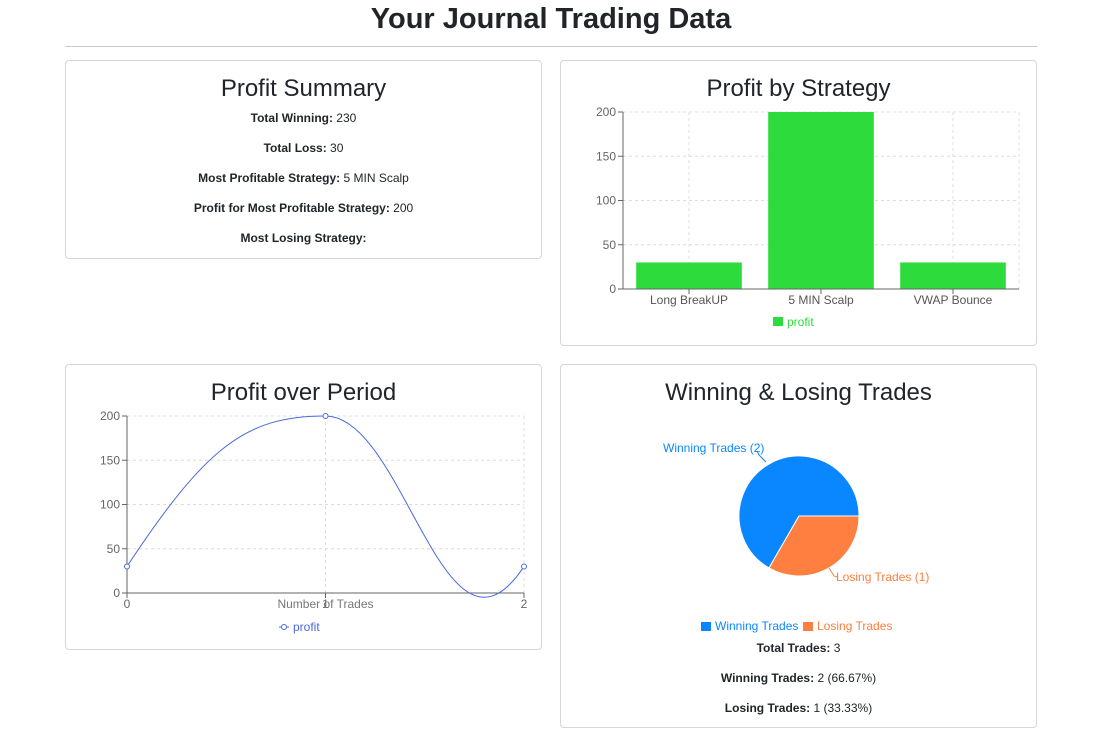 The image size is (1102, 742). Describe the element at coordinates (325, 504) in the screenshot. I see `line-gridlines` at that location.